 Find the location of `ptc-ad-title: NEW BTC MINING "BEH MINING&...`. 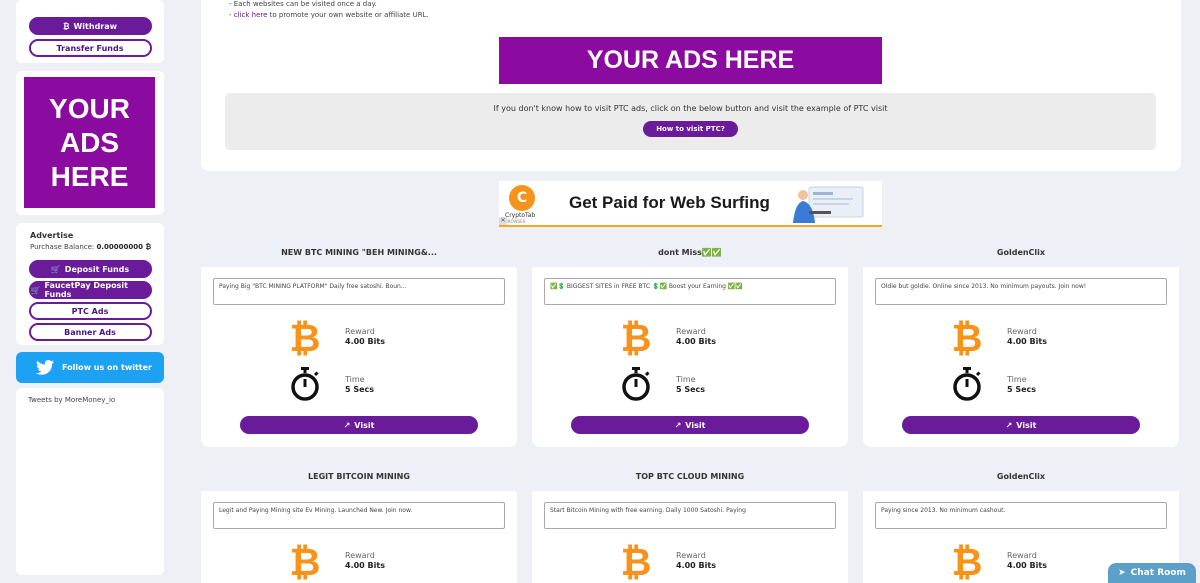

ptc-ad-title: NEW BTC MINING "BEH MINING&... is located at coordinates (359, 252).